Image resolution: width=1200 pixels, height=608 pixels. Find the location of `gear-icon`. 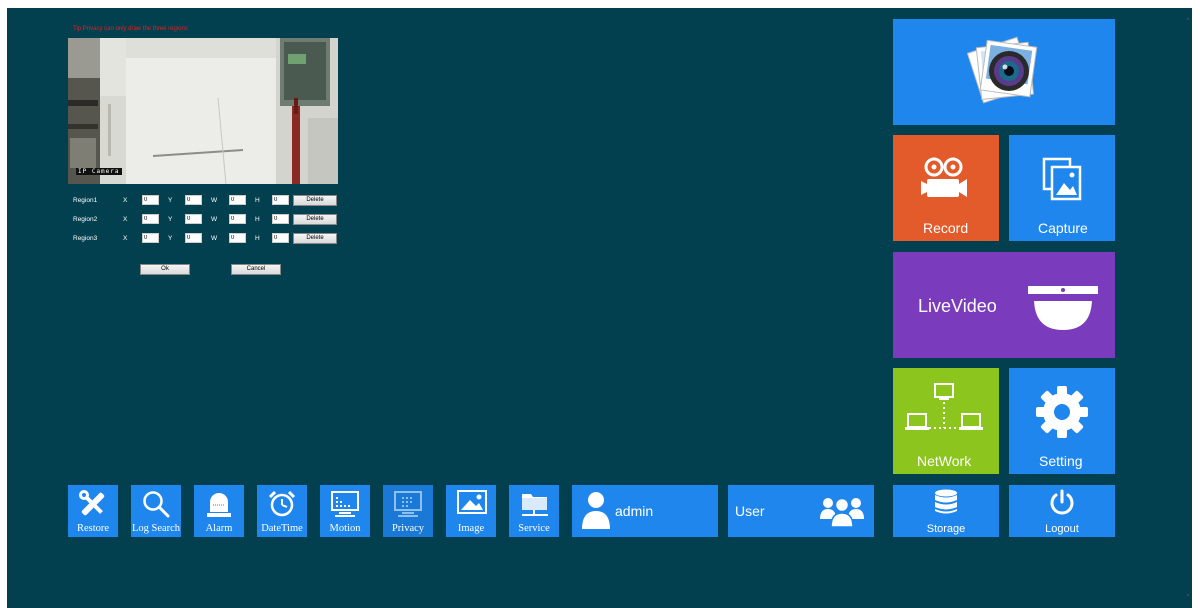

gear-icon is located at coordinates (1062, 412).